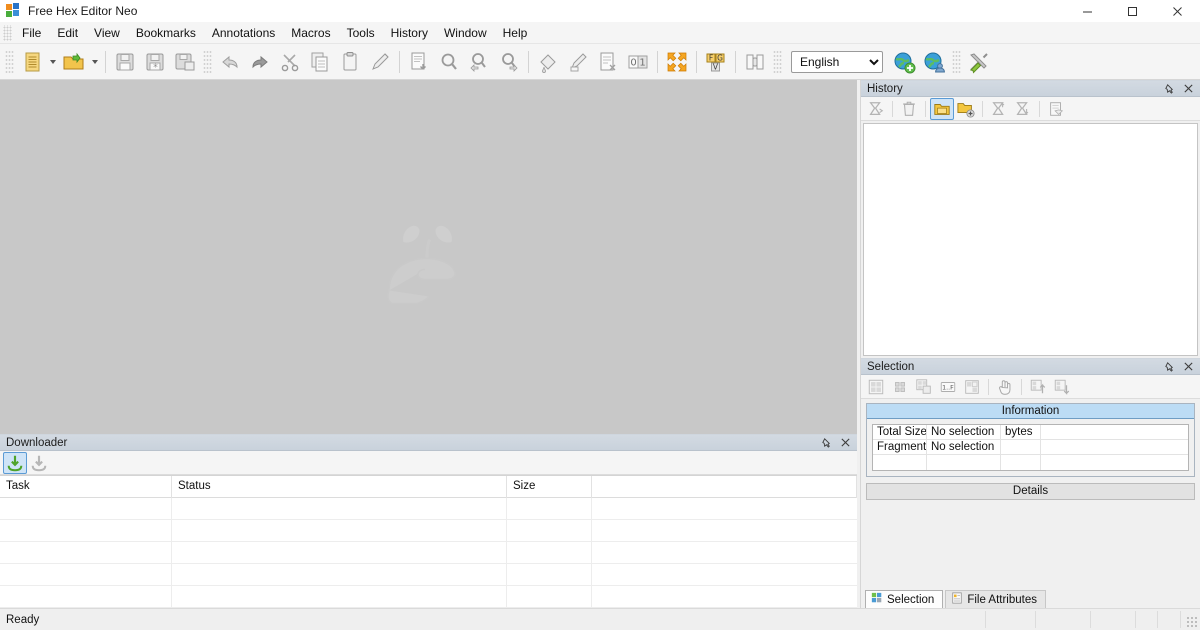 This screenshot has width=1200, height=630. Describe the element at coordinates (724, 487) in the screenshot. I see `column-header-extra` at that location.